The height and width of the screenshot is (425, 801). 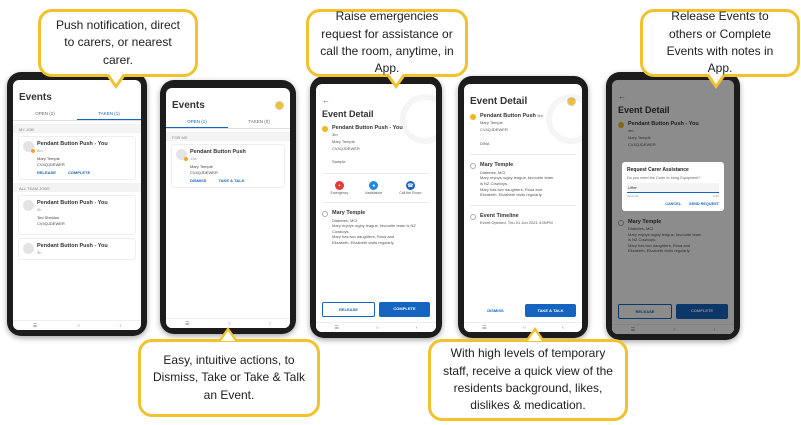 I want to click on bottom-actions: RELEASE COMPLETE, so click(x=376, y=309).